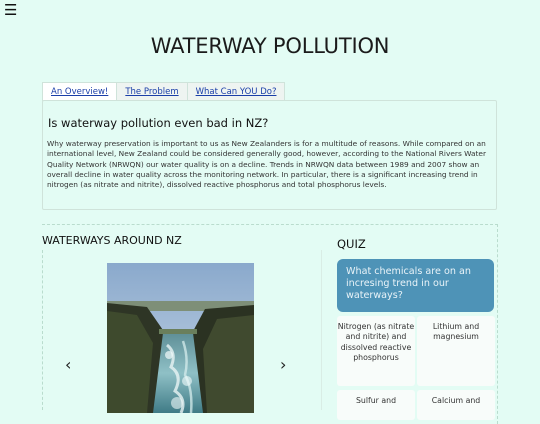 The width and height of the screenshot is (540, 424). Describe the element at coordinates (80, 91) in the screenshot. I see `tab-overview: An Overview!` at that location.